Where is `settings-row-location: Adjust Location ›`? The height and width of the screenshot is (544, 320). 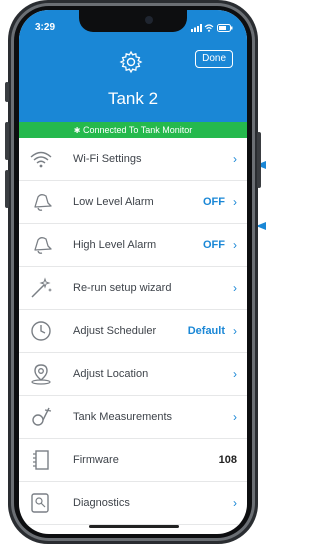
settings-row-location: Adjust Location › is located at coordinates (133, 374).